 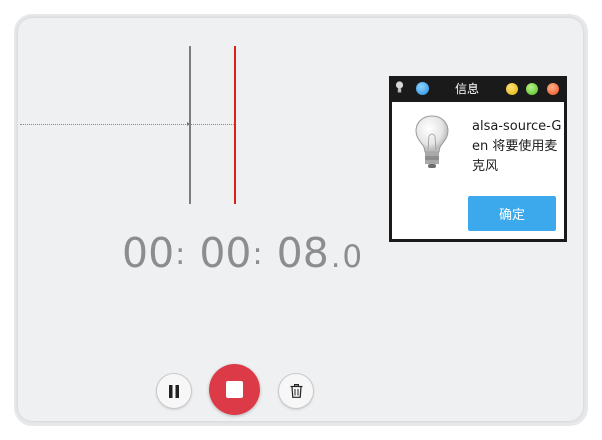 What do you see at coordinates (517, 146) in the screenshot?
I see `dialog-message: alsa-source-Gen 将要使用麦克风` at bounding box center [517, 146].